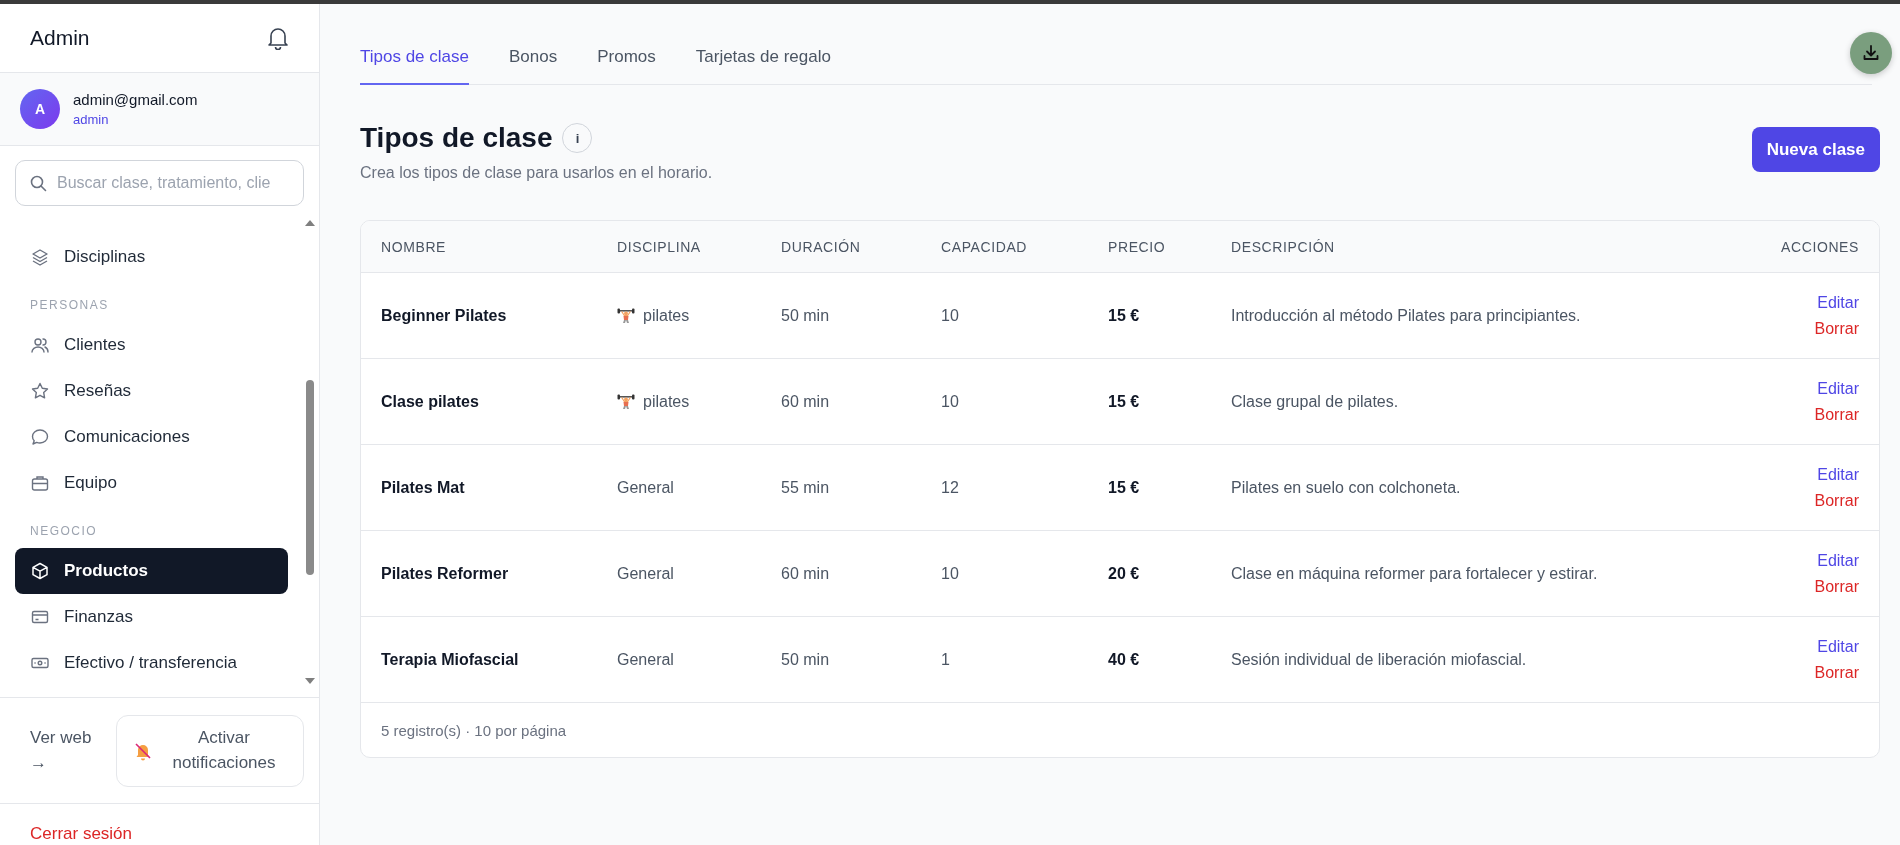 This screenshot has width=1900, height=845. Describe the element at coordinates (210, 750) in the screenshot. I see `notifications-button: Activar notificaciones` at that location.